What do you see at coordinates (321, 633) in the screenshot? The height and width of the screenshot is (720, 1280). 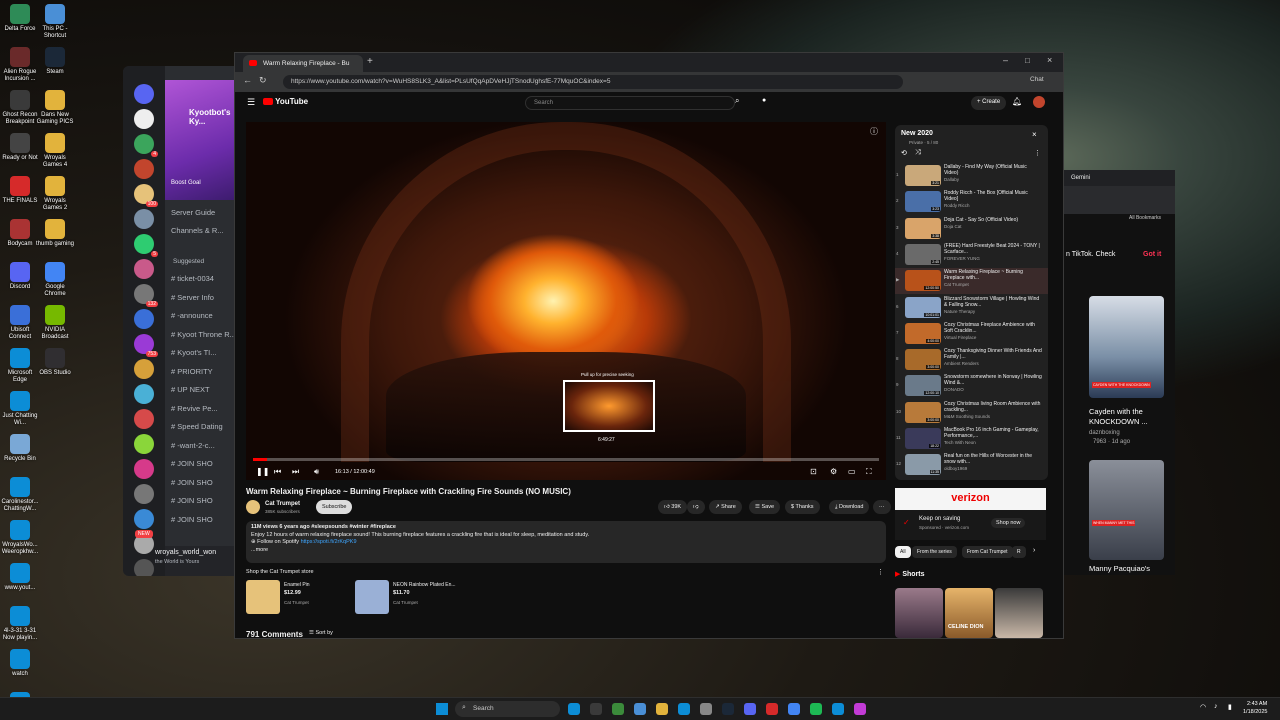 I see `sort-button: ☰ Sort by` at bounding box center [321, 633].